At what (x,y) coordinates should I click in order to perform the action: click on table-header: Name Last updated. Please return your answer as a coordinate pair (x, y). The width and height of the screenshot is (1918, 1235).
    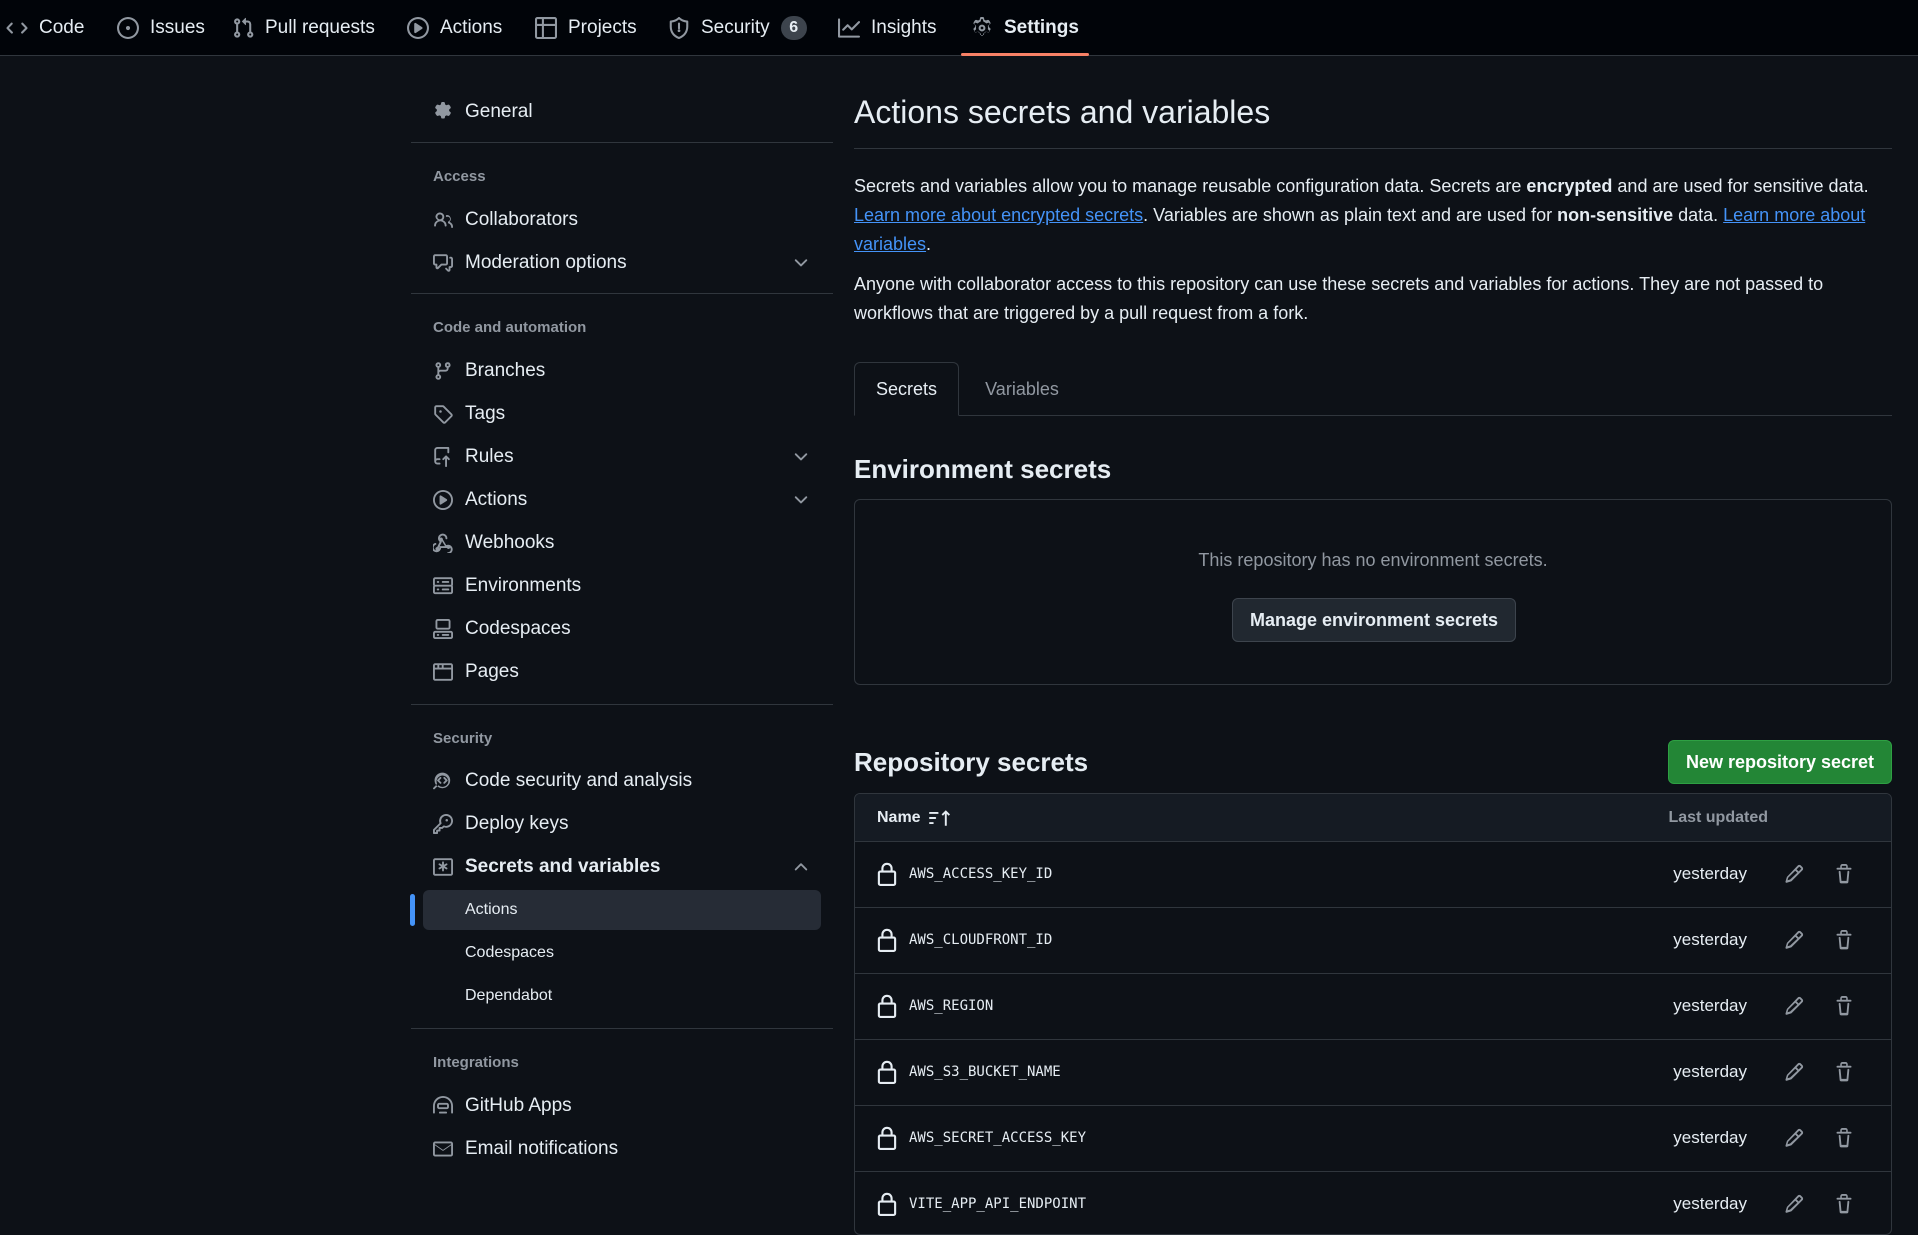
    Looking at the image, I should click on (1373, 818).